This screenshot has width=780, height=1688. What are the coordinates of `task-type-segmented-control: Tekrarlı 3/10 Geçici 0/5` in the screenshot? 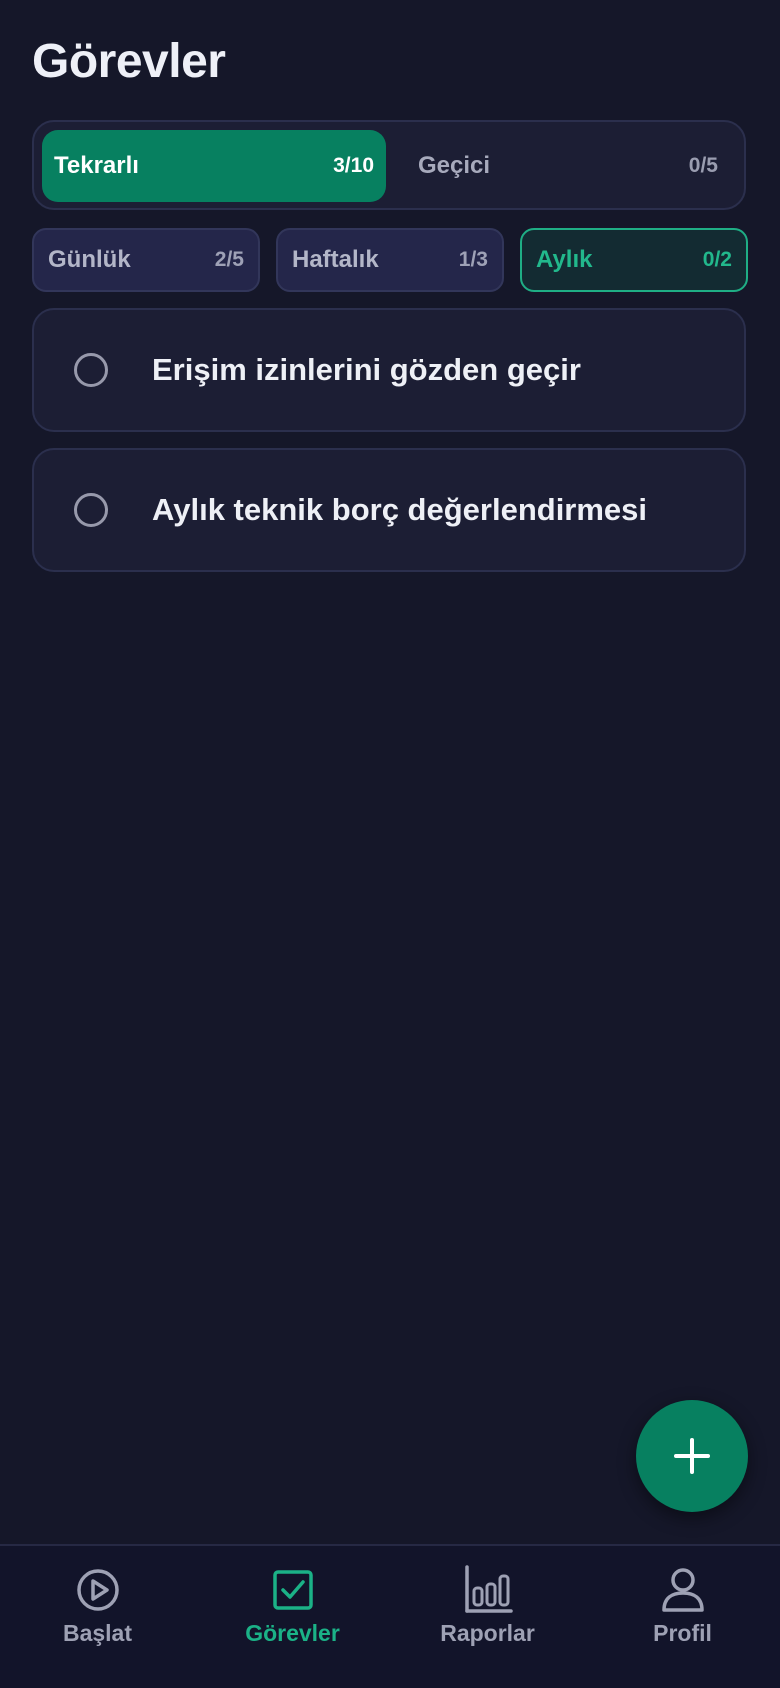 It's located at (389, 165).